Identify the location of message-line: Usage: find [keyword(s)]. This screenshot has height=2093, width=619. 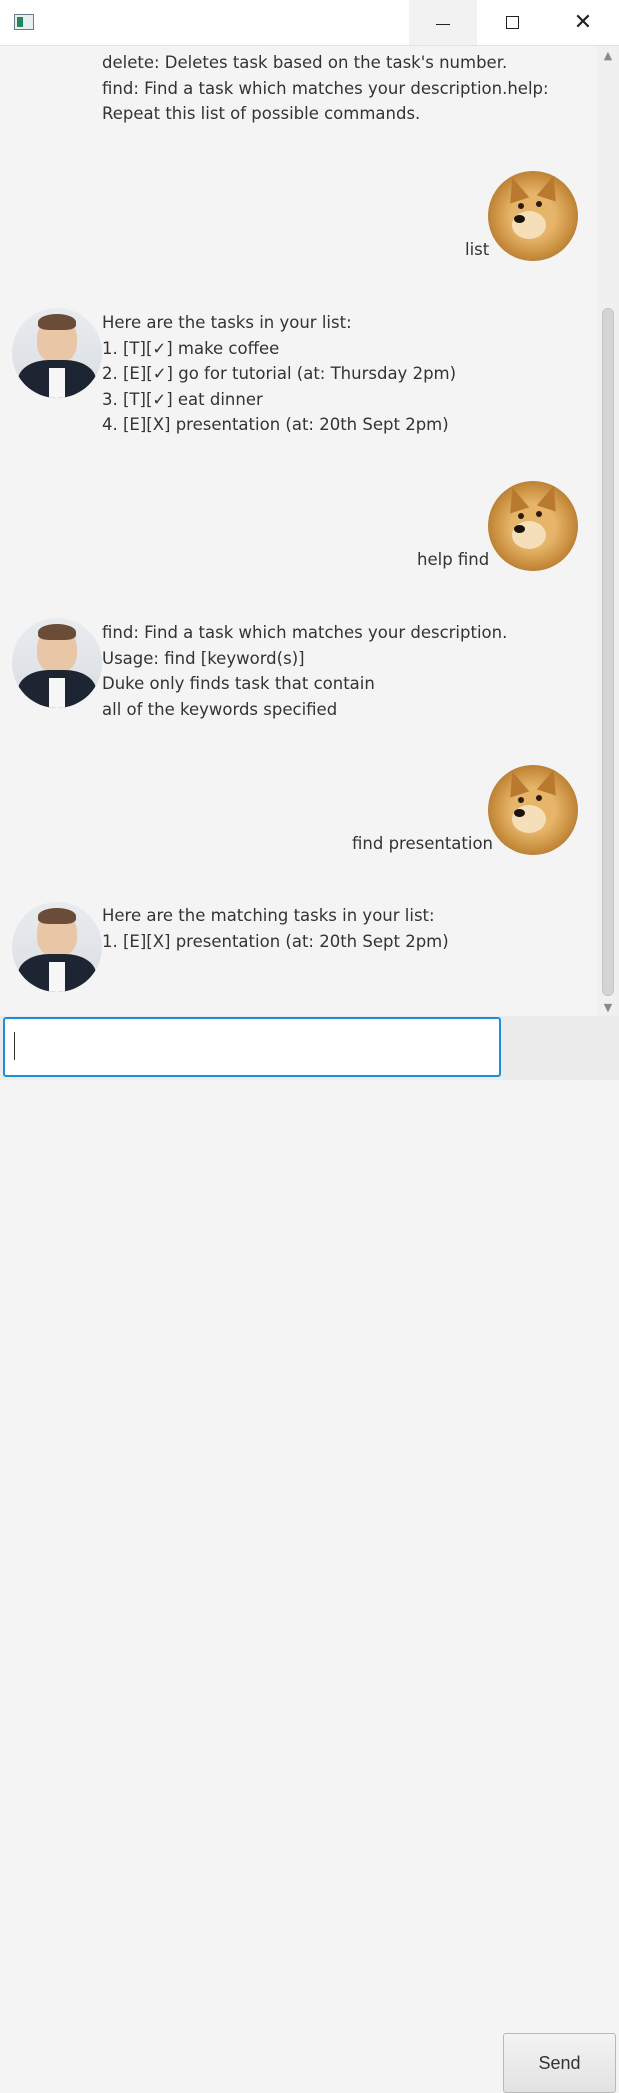
(203, 658).